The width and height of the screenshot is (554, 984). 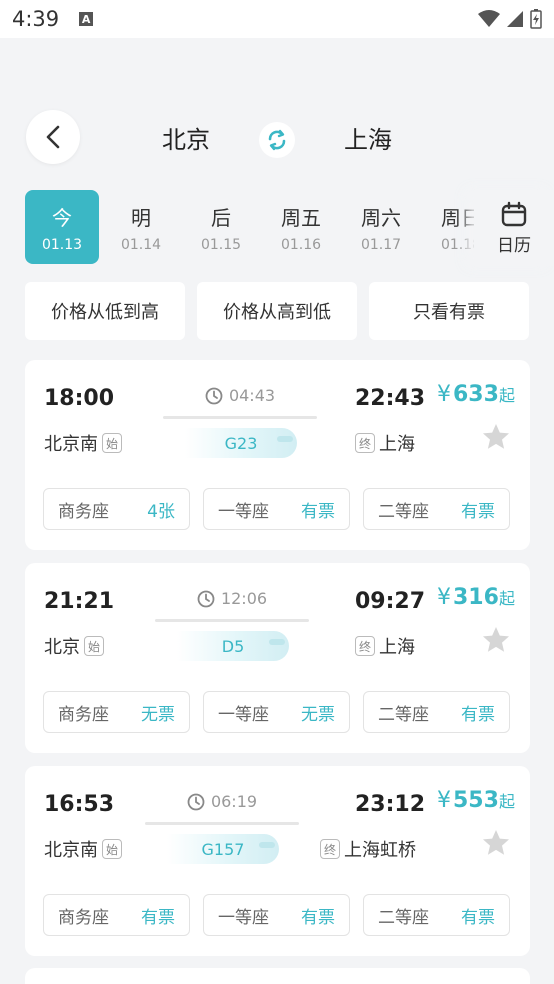 I want to click on date-value: 01.14, so click(x=141, y=244).